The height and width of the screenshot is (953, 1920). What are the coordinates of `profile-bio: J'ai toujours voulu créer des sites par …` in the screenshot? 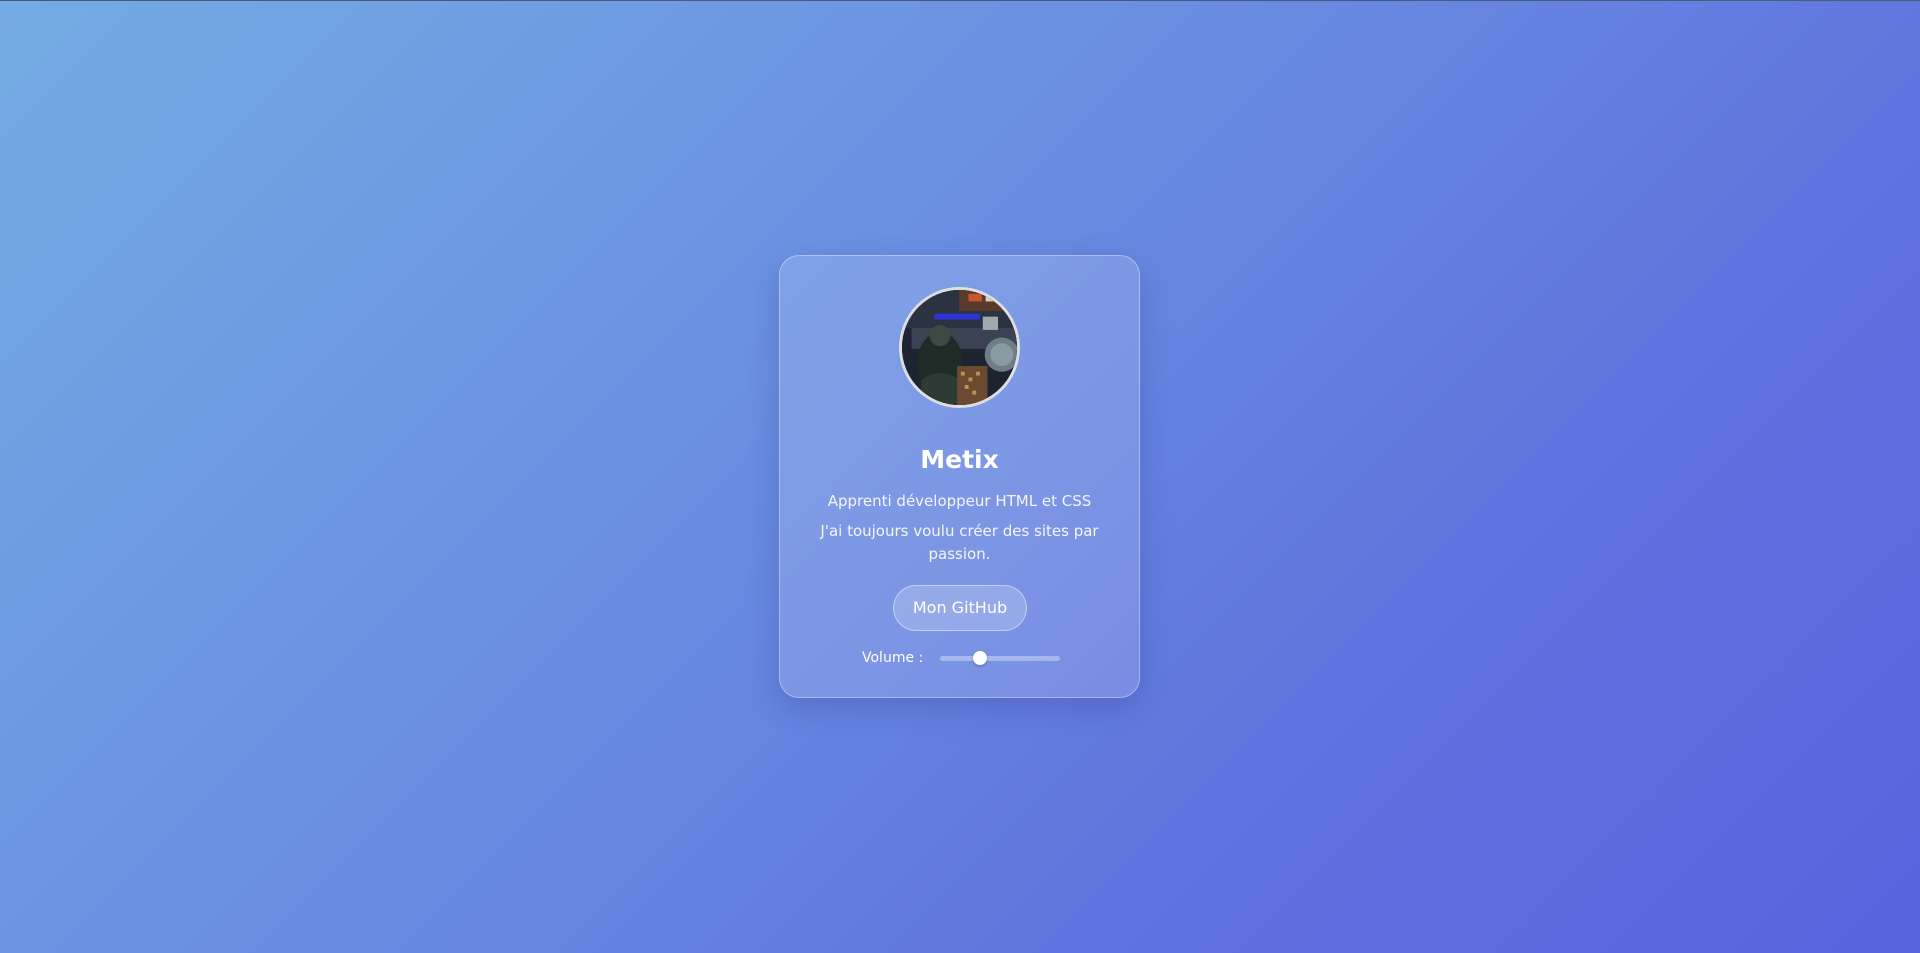 It's located at (959, 542).